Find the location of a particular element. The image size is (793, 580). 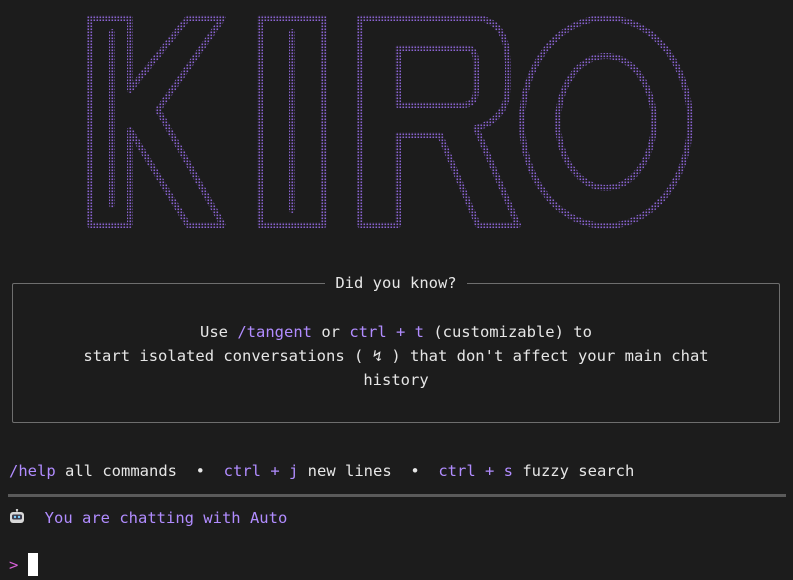

chat-status: You are chatting with Auto is located at coordinates (147, 518).